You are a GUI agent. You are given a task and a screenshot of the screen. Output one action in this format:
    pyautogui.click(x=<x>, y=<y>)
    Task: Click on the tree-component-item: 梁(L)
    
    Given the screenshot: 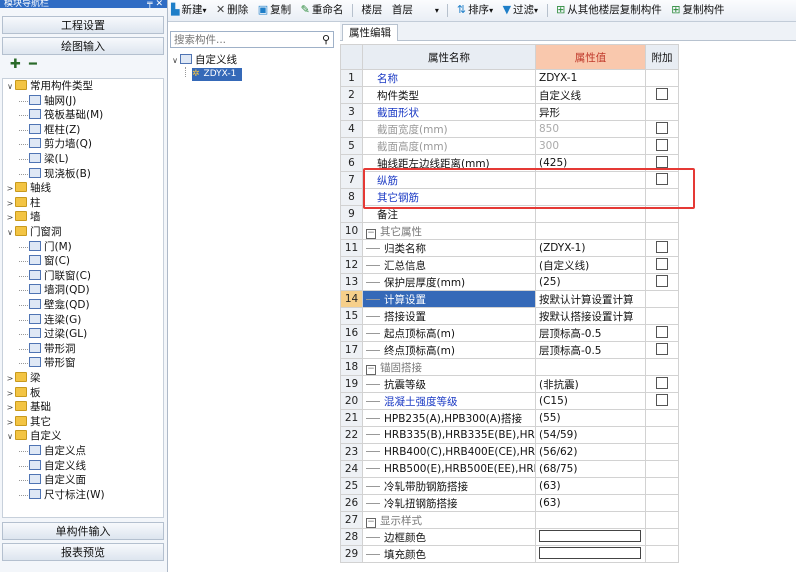 What is the action you would take?
    pyautogui.click(x=44, y=159)
    